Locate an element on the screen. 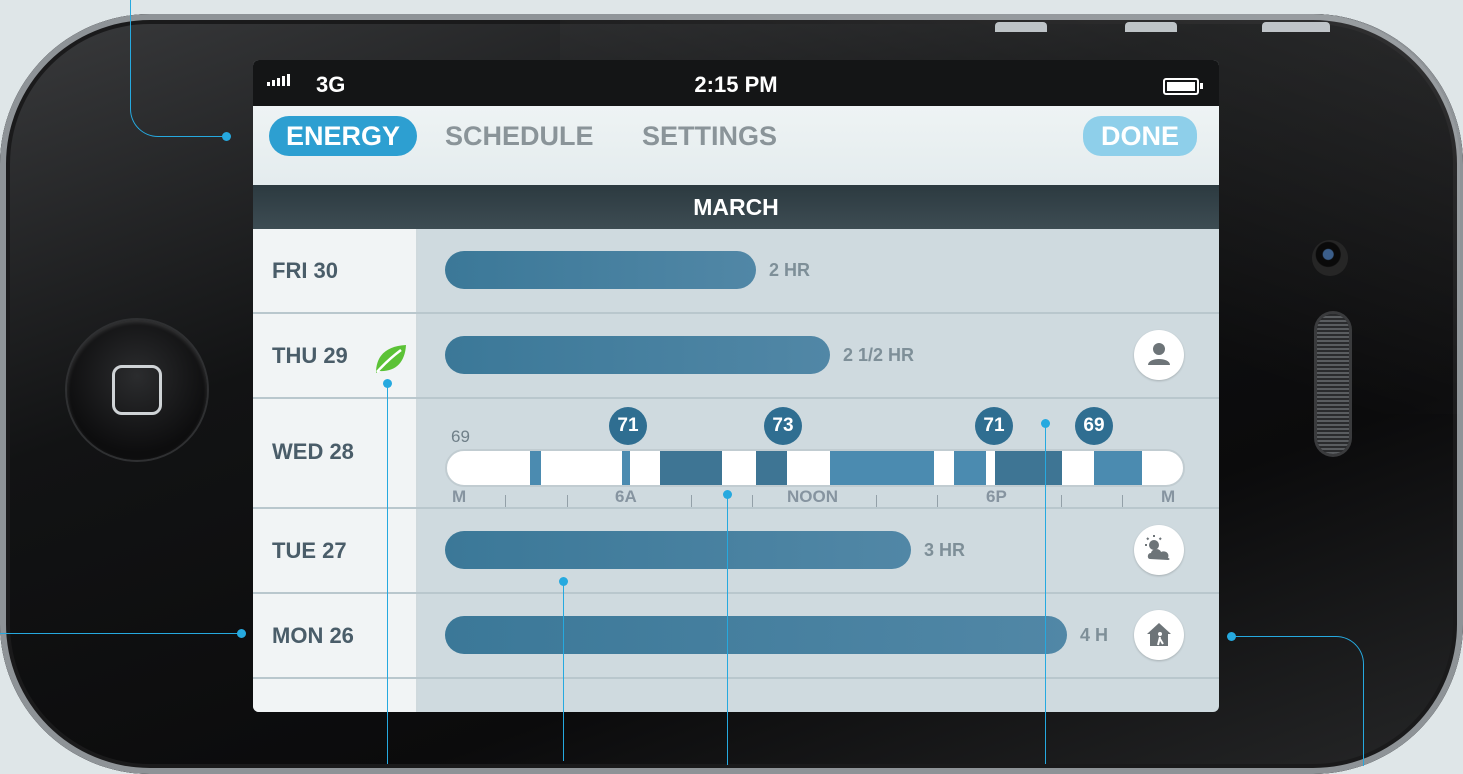 The image size is (1463, 774). status-bar: 3G 2:15 PM is located at coordinates (736, 83).